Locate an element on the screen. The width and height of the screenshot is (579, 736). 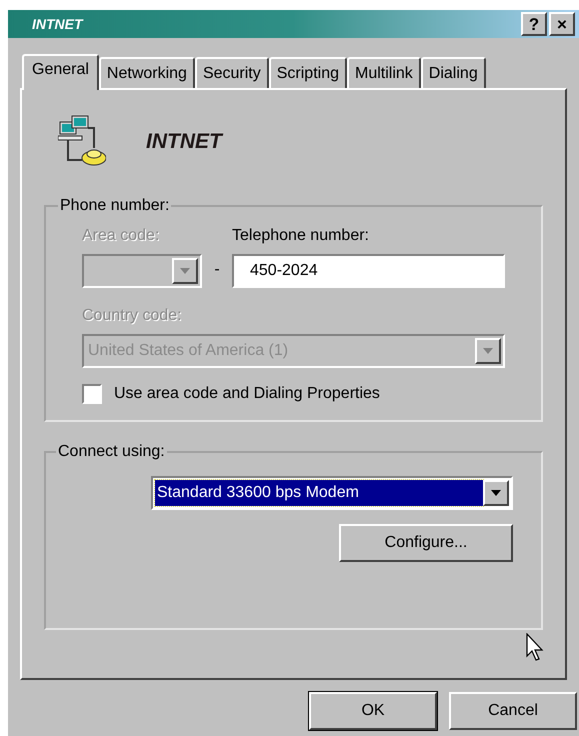
tab: Networking is located at coordinates (146, 72).